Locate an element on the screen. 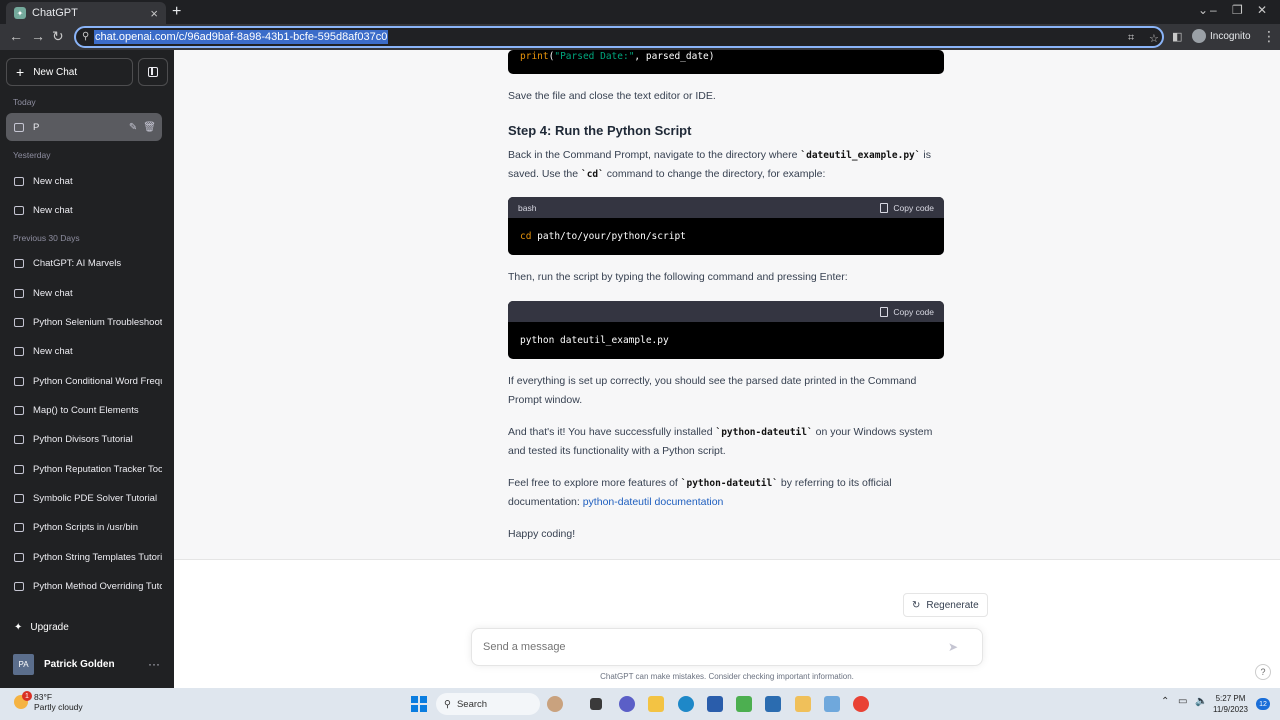 The width and height of the screenshot is (1280, 720). close-tab-icon: × is located at coordinates (154, 13).